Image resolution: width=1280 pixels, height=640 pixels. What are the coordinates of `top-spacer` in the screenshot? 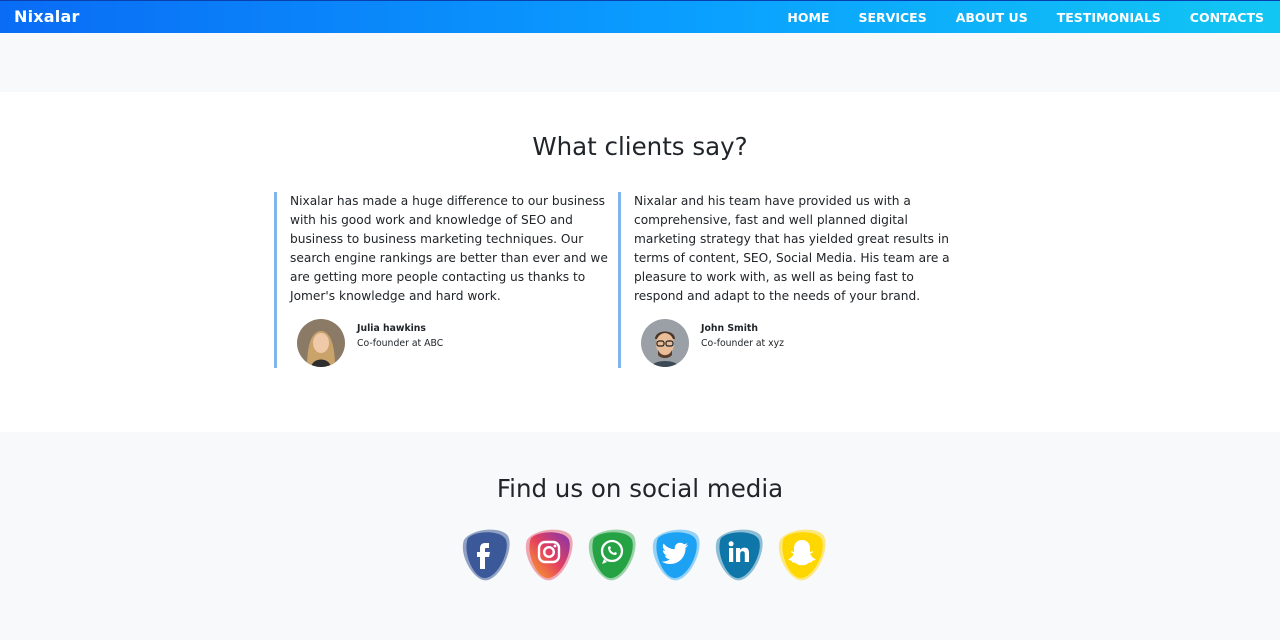 It's located at (640, 62).